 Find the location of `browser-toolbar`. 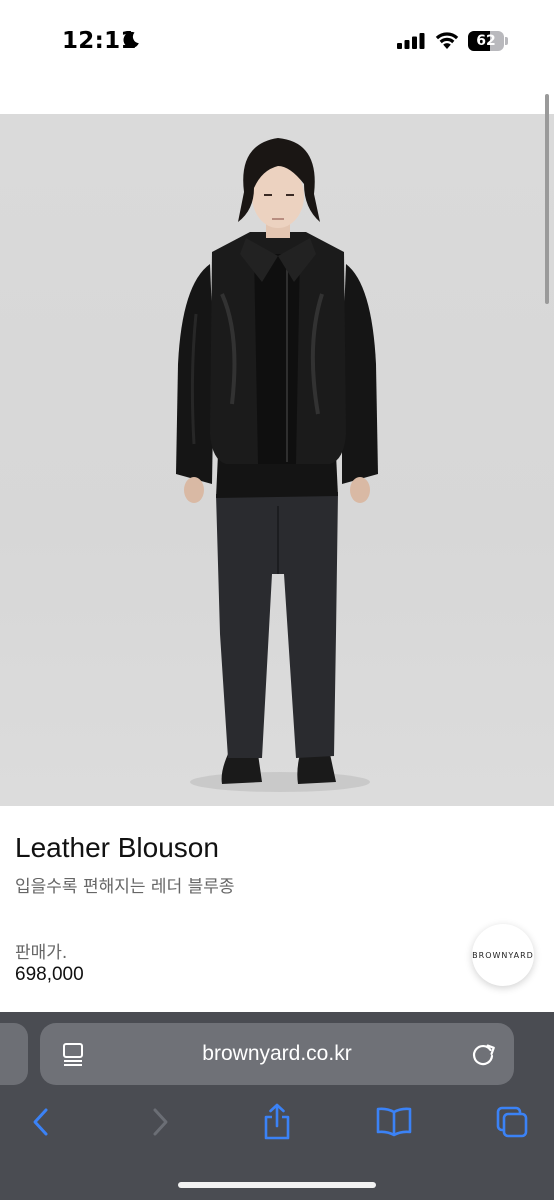

browser-toolbar is located at coordinates (277, 1132).